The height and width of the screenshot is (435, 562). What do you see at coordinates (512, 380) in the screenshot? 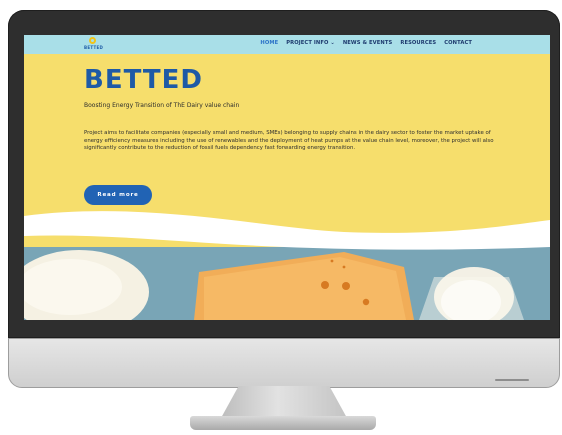
I see `monitor-indicator` at bounding box center [512, 380].